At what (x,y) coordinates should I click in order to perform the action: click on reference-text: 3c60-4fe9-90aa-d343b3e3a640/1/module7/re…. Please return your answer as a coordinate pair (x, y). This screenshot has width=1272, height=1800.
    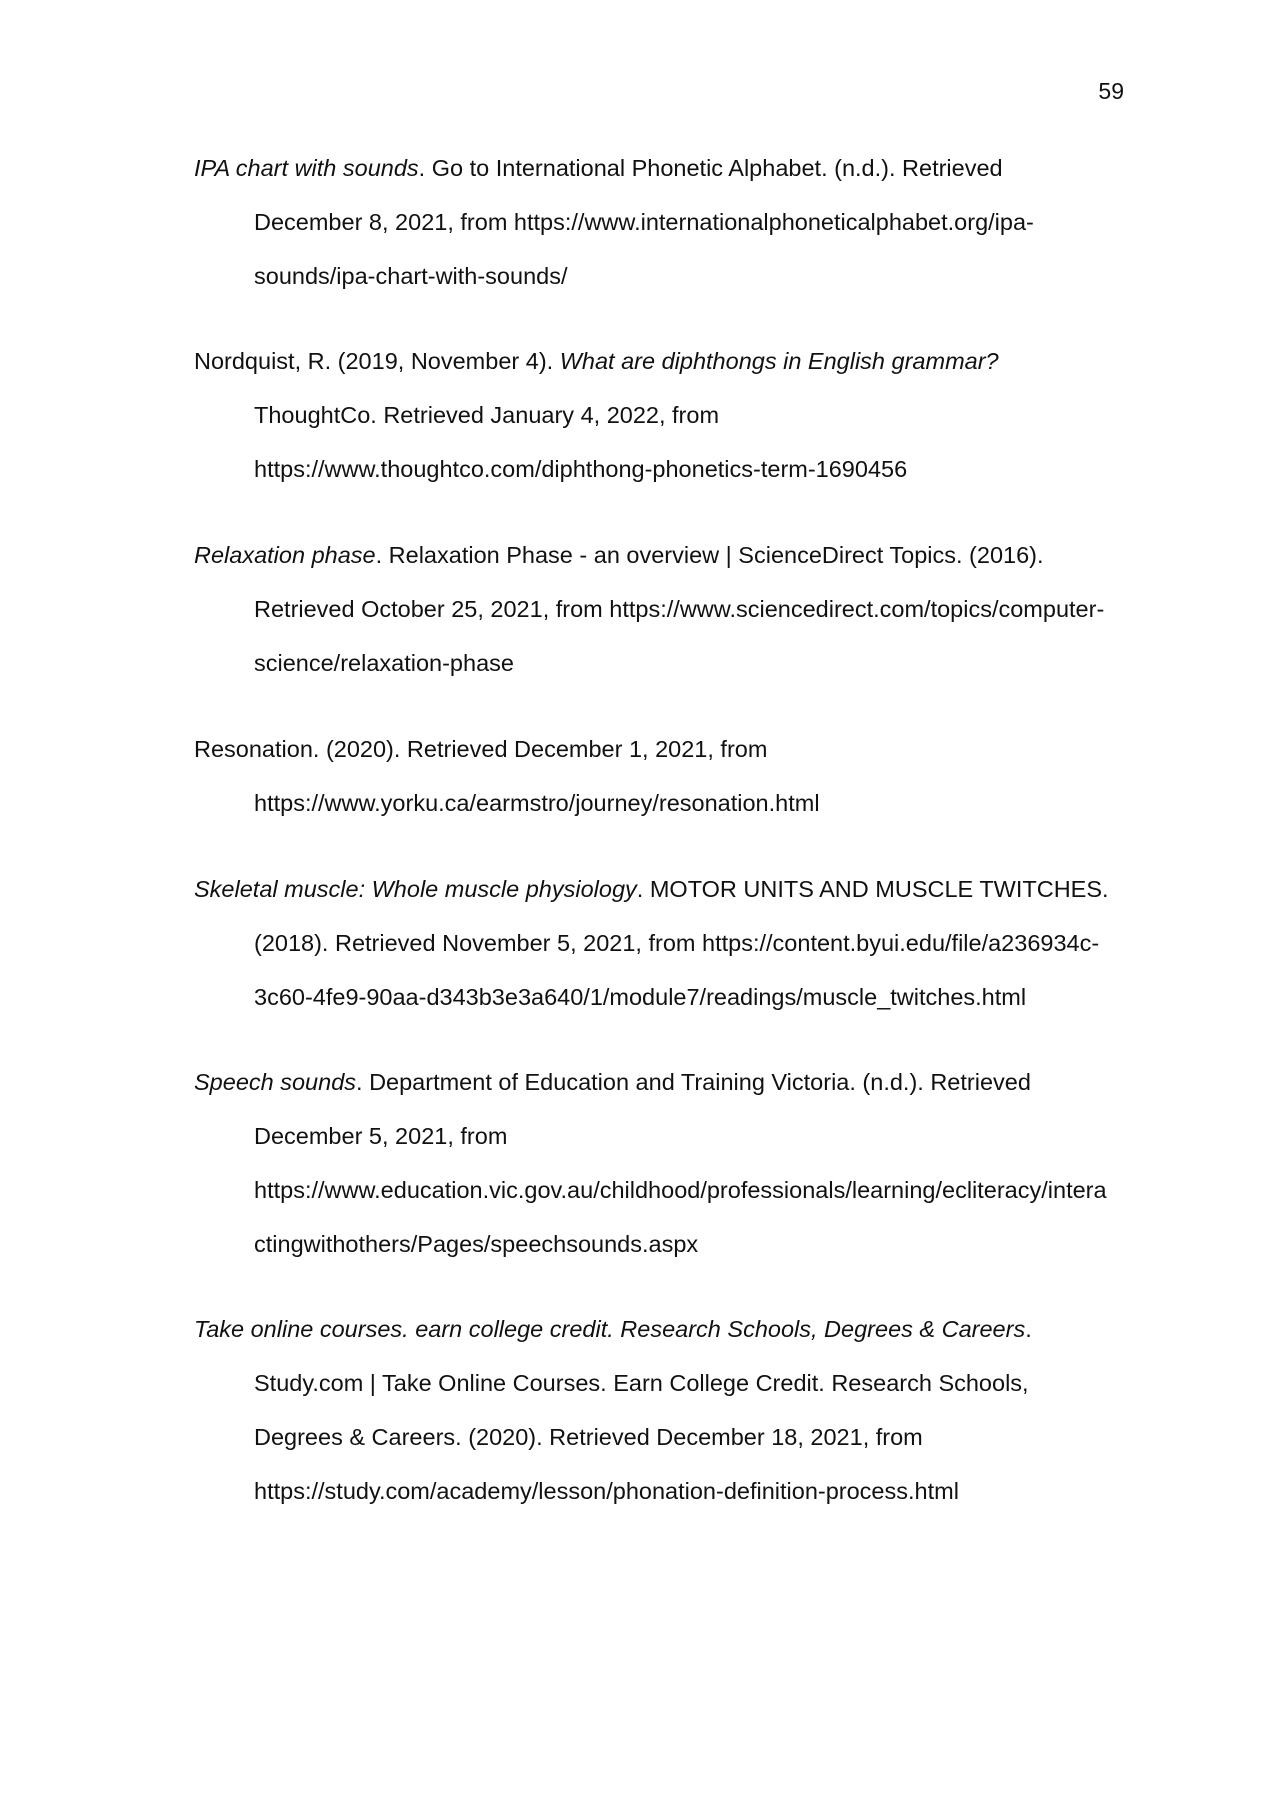
    Looking at the image, I should click on (640, 997).